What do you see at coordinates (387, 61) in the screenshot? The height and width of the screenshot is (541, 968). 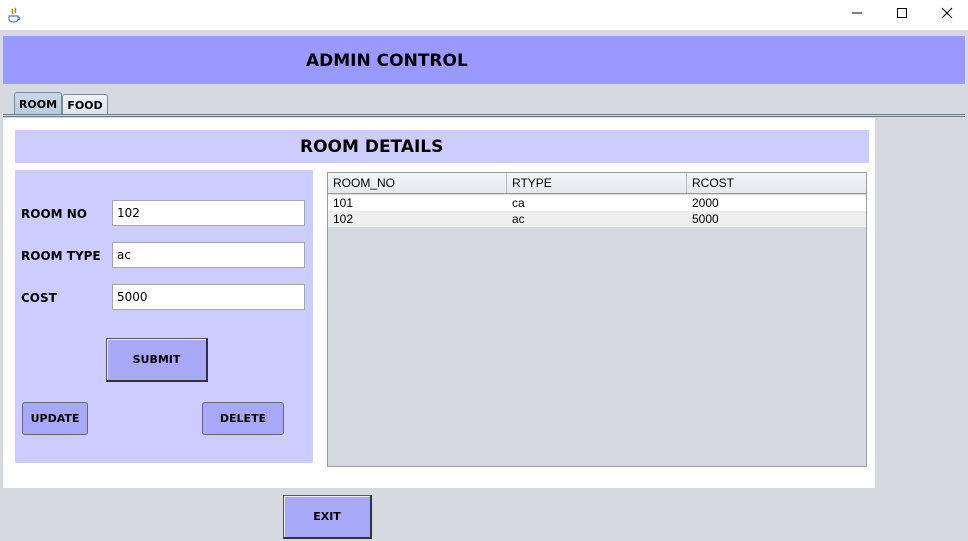 I see `page-title: ADMIN CONTROL` at bounding box center [387, 61].